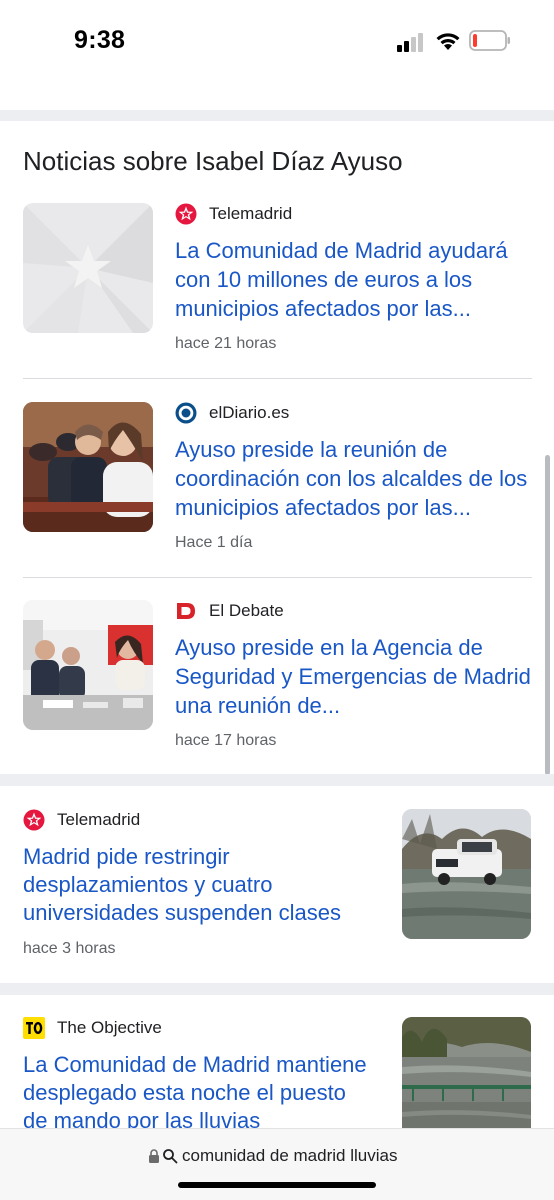  Describe the element at coordinates (410, 42) in the screenshot. I see `cellular-signal-icon` at that location.